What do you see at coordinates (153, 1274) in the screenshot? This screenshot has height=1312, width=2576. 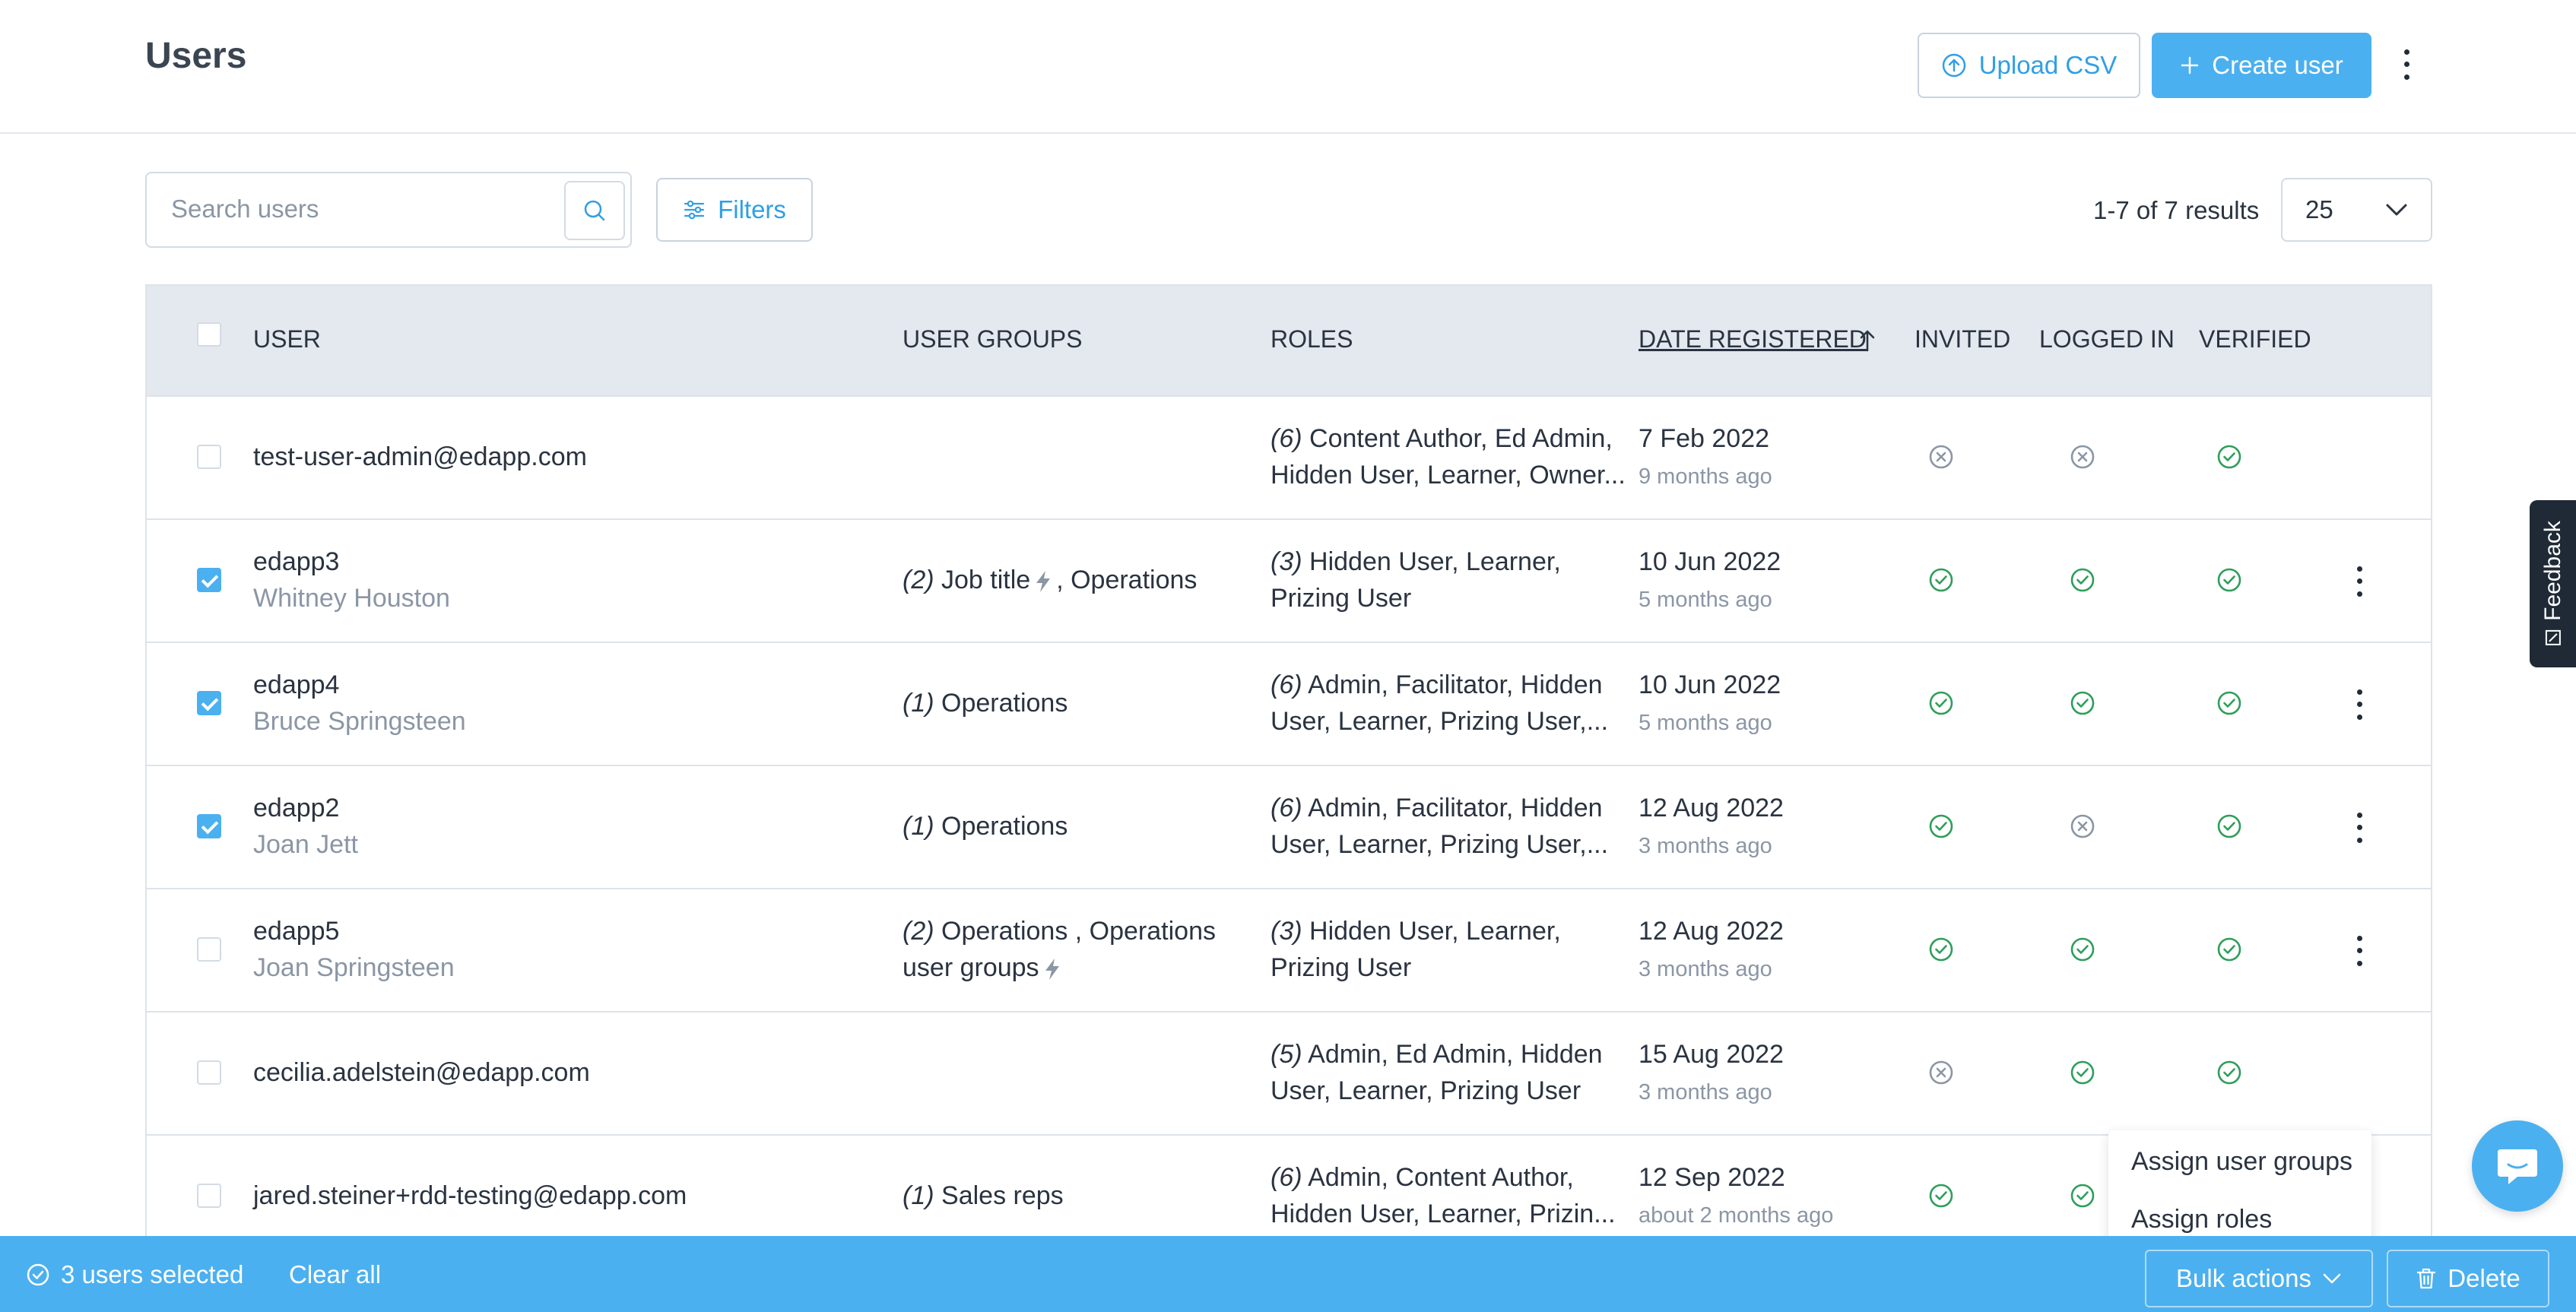 I see `selection-count: 3 users selected` at bounding box center [153, 1274].